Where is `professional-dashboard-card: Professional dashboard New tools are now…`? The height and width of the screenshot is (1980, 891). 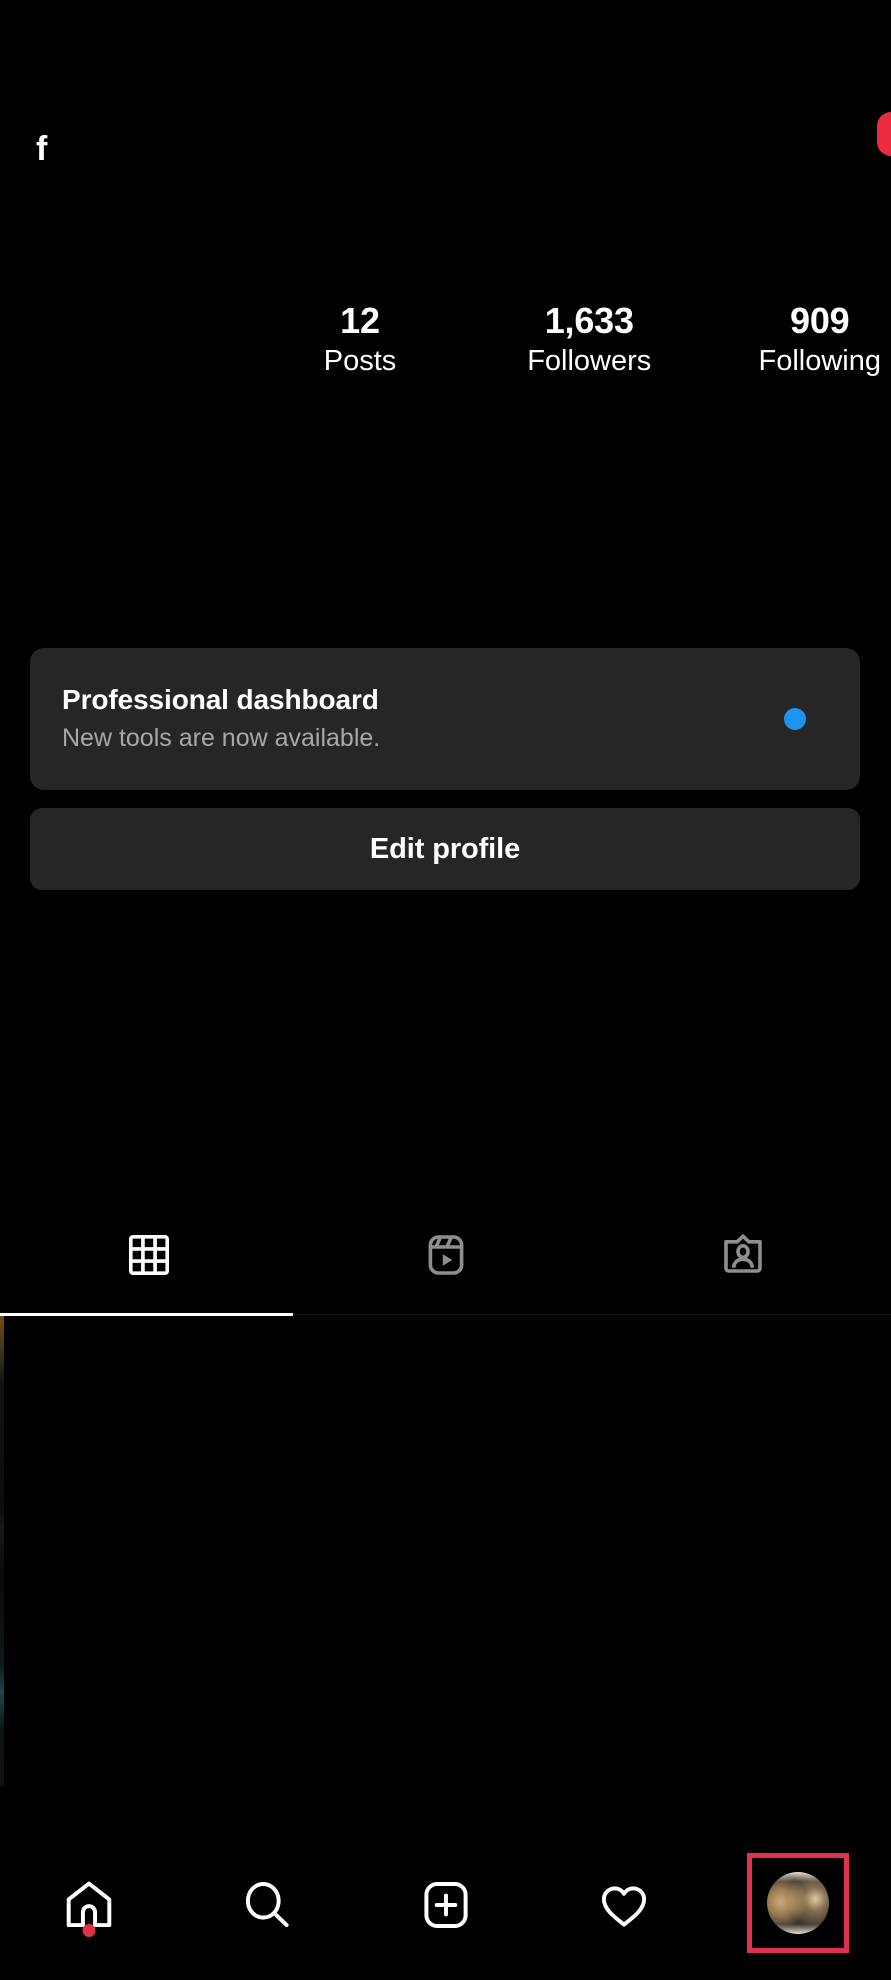
professional-dashboard-card: Professional dashboard New tools are now… is located at coordinates (445, 719).